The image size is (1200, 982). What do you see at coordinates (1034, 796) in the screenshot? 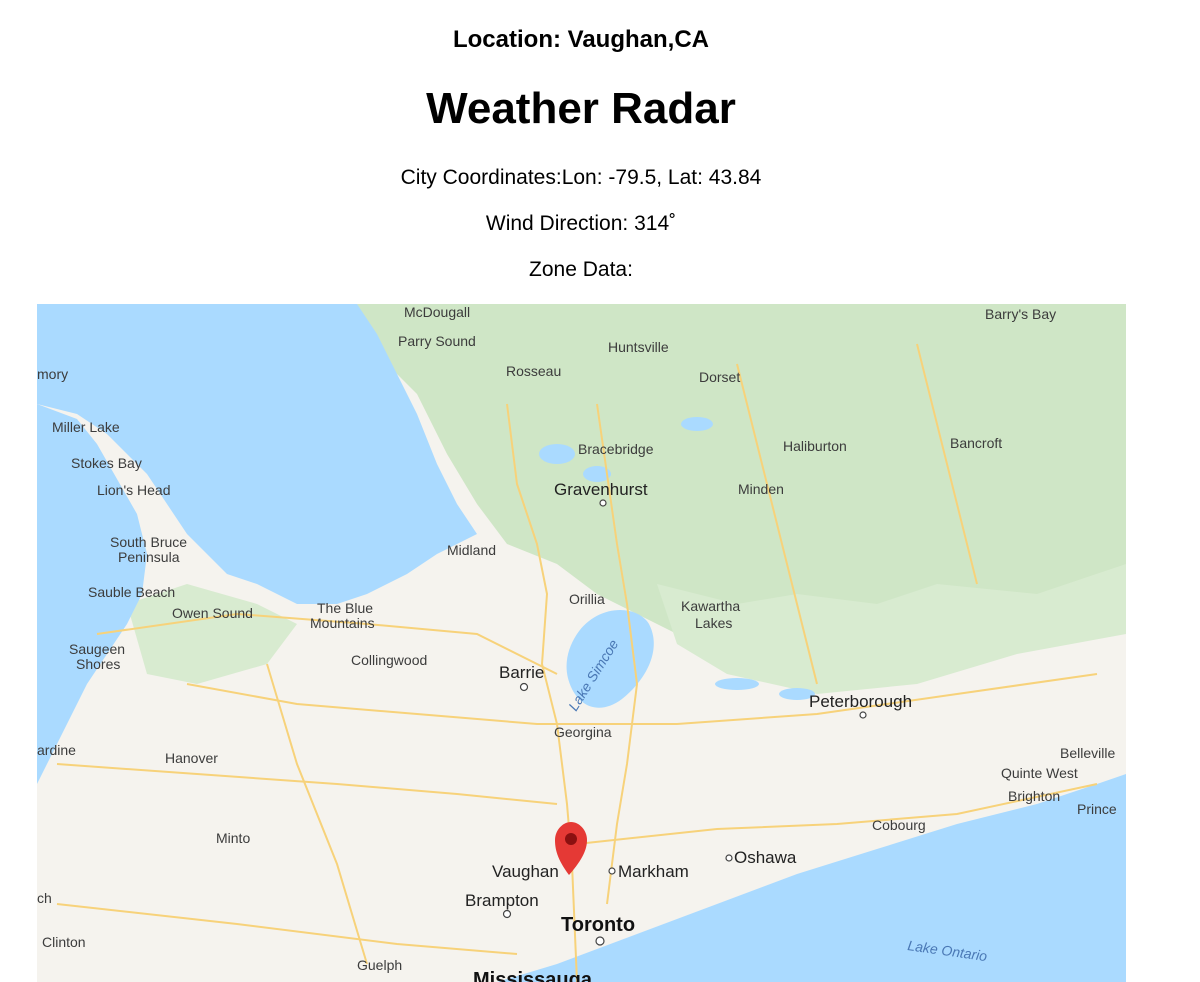
I see `place-label: Brighton` at bounding box center [1034, 796].